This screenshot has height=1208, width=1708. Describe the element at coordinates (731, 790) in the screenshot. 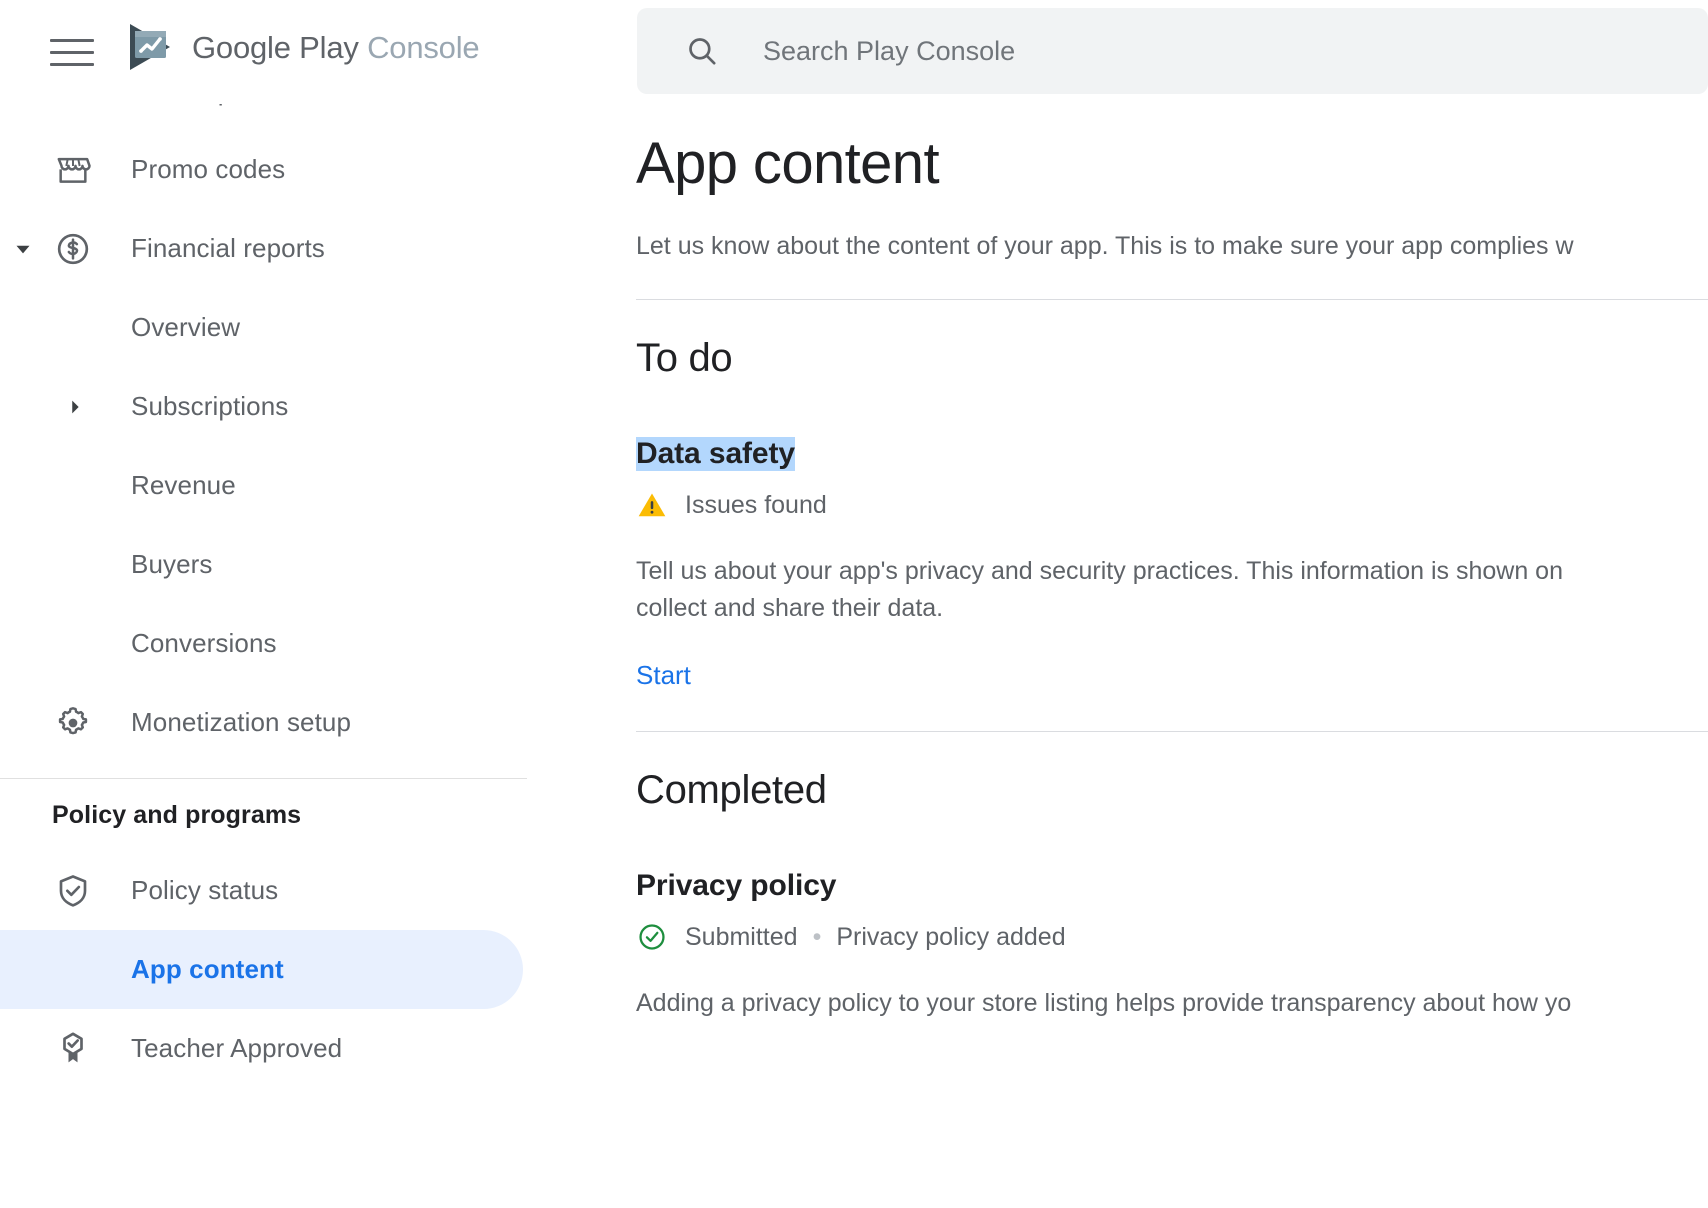

I see `completed-section-heading: Completed` at that location.